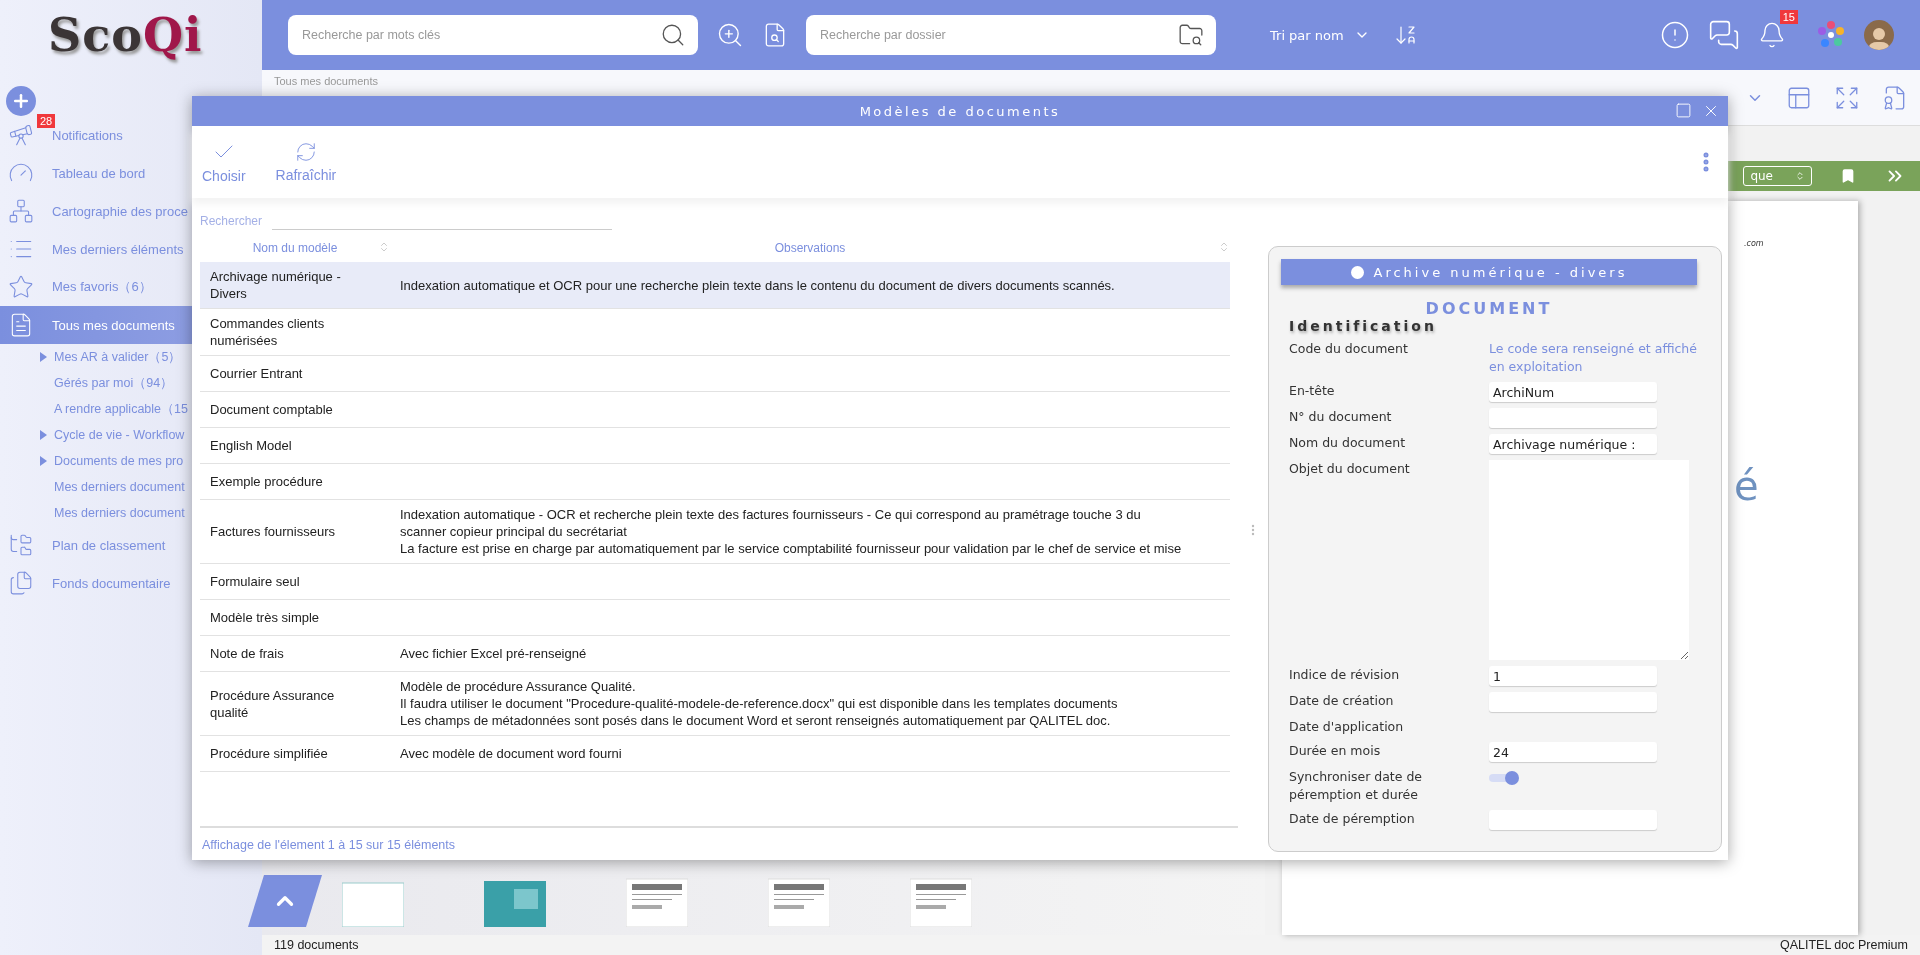 Image resolution: width=1920 pixels, height=955 pixels. What do you see at coordinates (1350, 469) in the screenshot?
I see `field-label: Objet du document` at bounding box center [1350, 469].